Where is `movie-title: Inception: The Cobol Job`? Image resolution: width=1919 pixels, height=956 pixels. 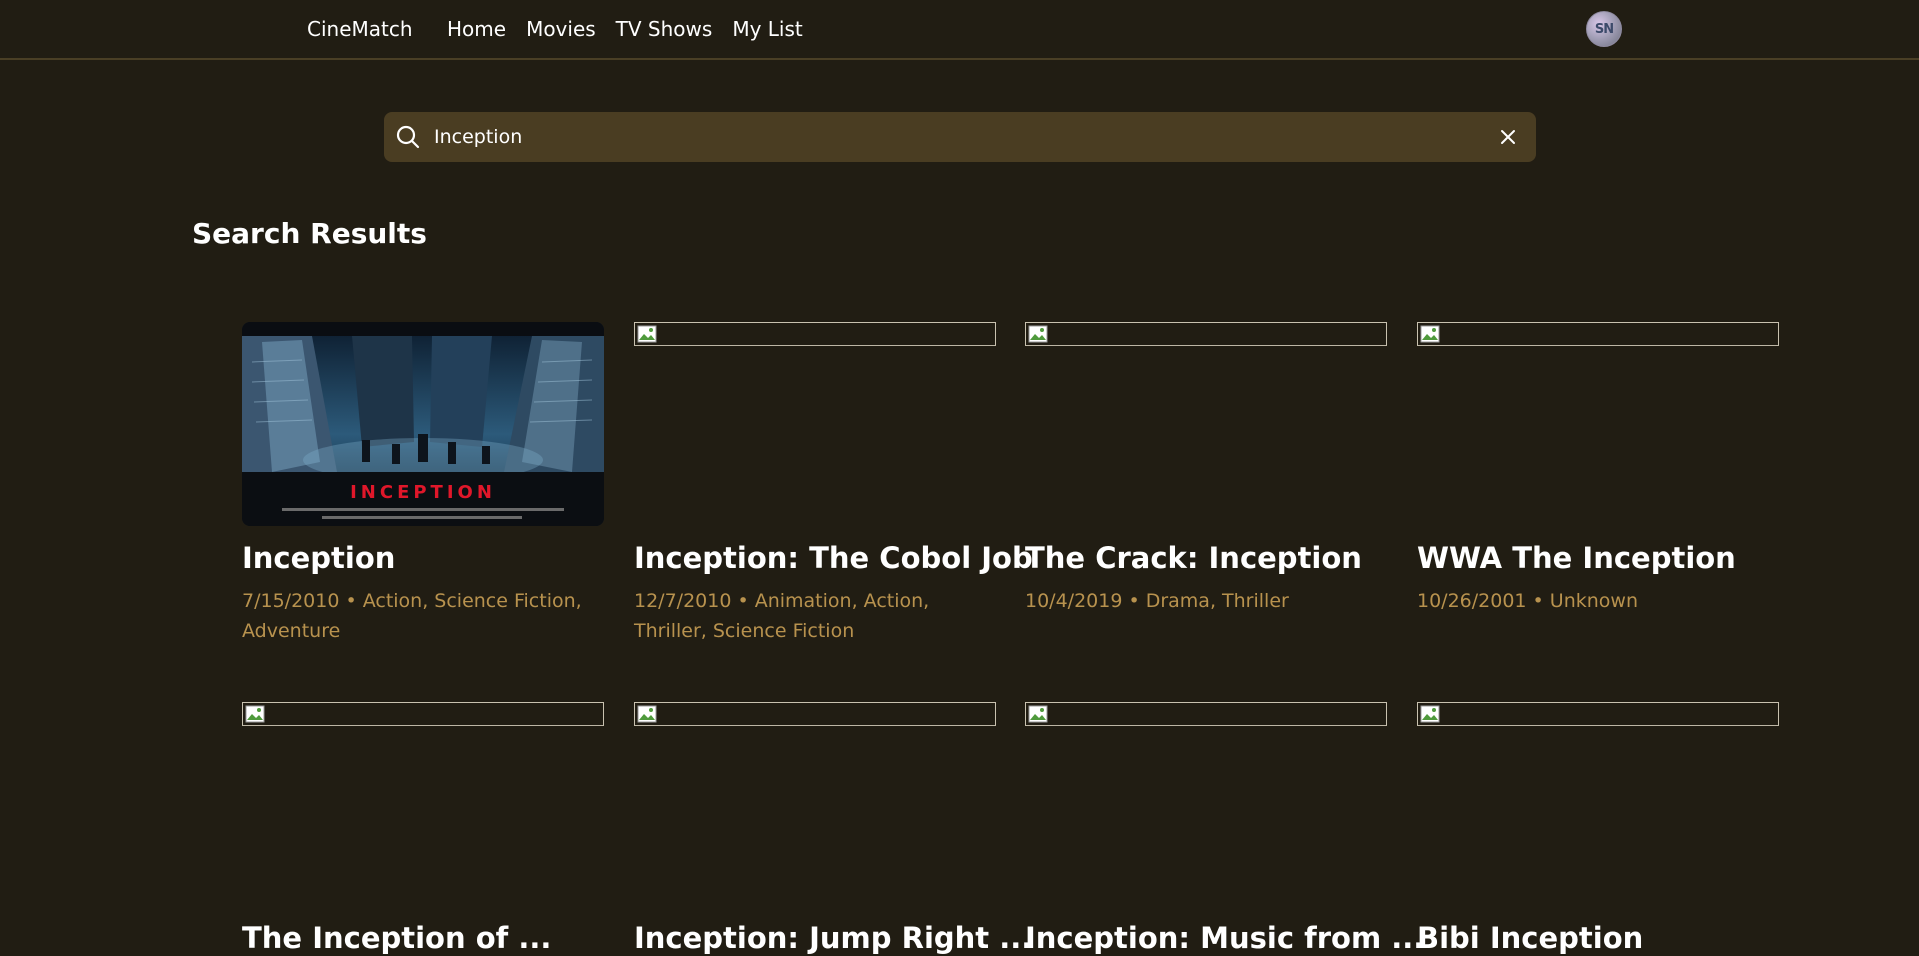 movie-title: Inception: The Cobol Job is located at coordinates (833, 558).